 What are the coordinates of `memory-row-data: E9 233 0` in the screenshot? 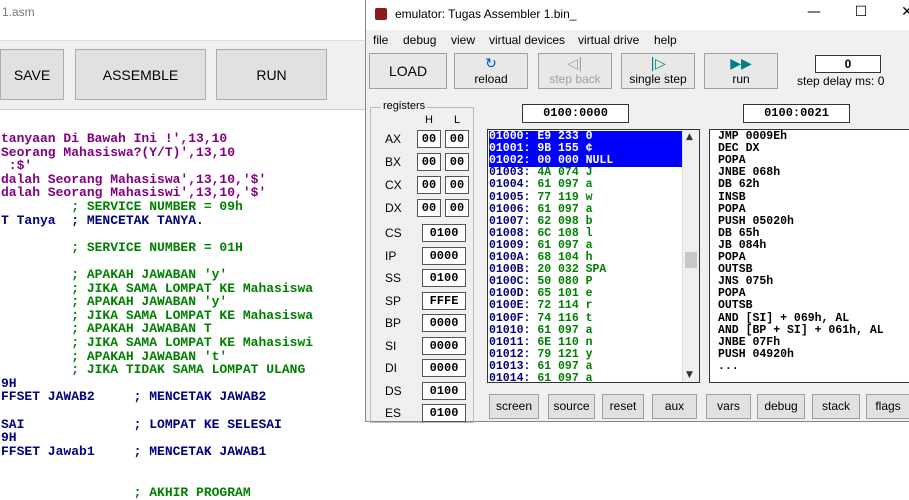 It's located at (561, 136).